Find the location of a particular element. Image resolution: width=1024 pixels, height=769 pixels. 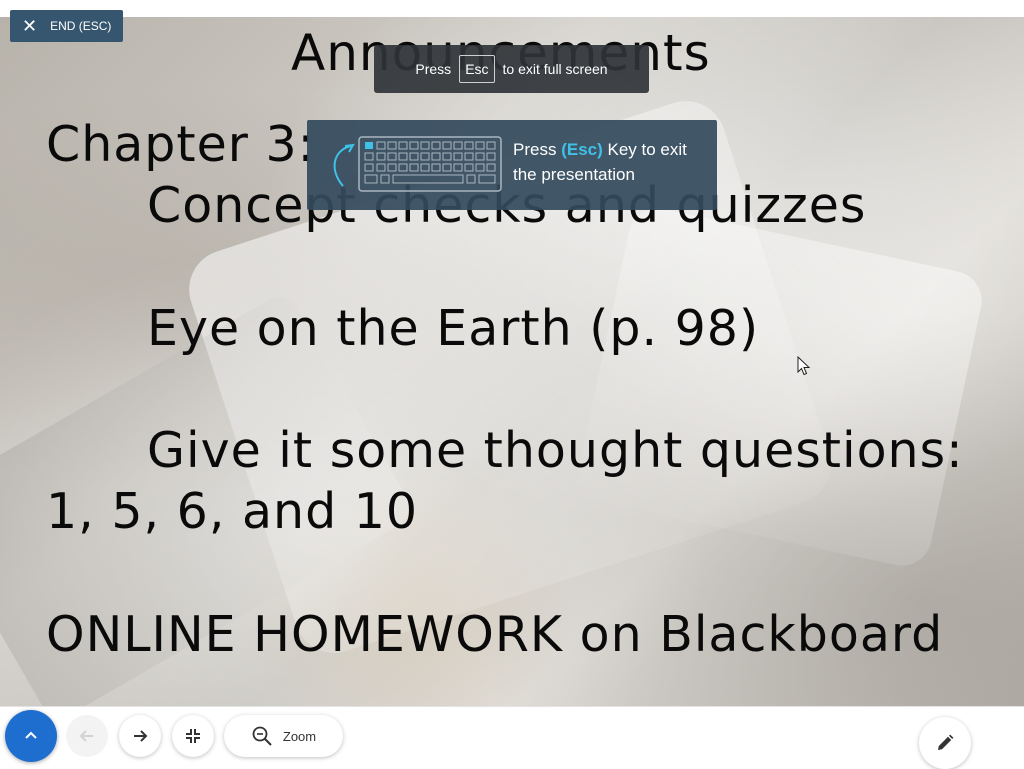

esc-key-badge: Esc is located at coordinates (477, 69).